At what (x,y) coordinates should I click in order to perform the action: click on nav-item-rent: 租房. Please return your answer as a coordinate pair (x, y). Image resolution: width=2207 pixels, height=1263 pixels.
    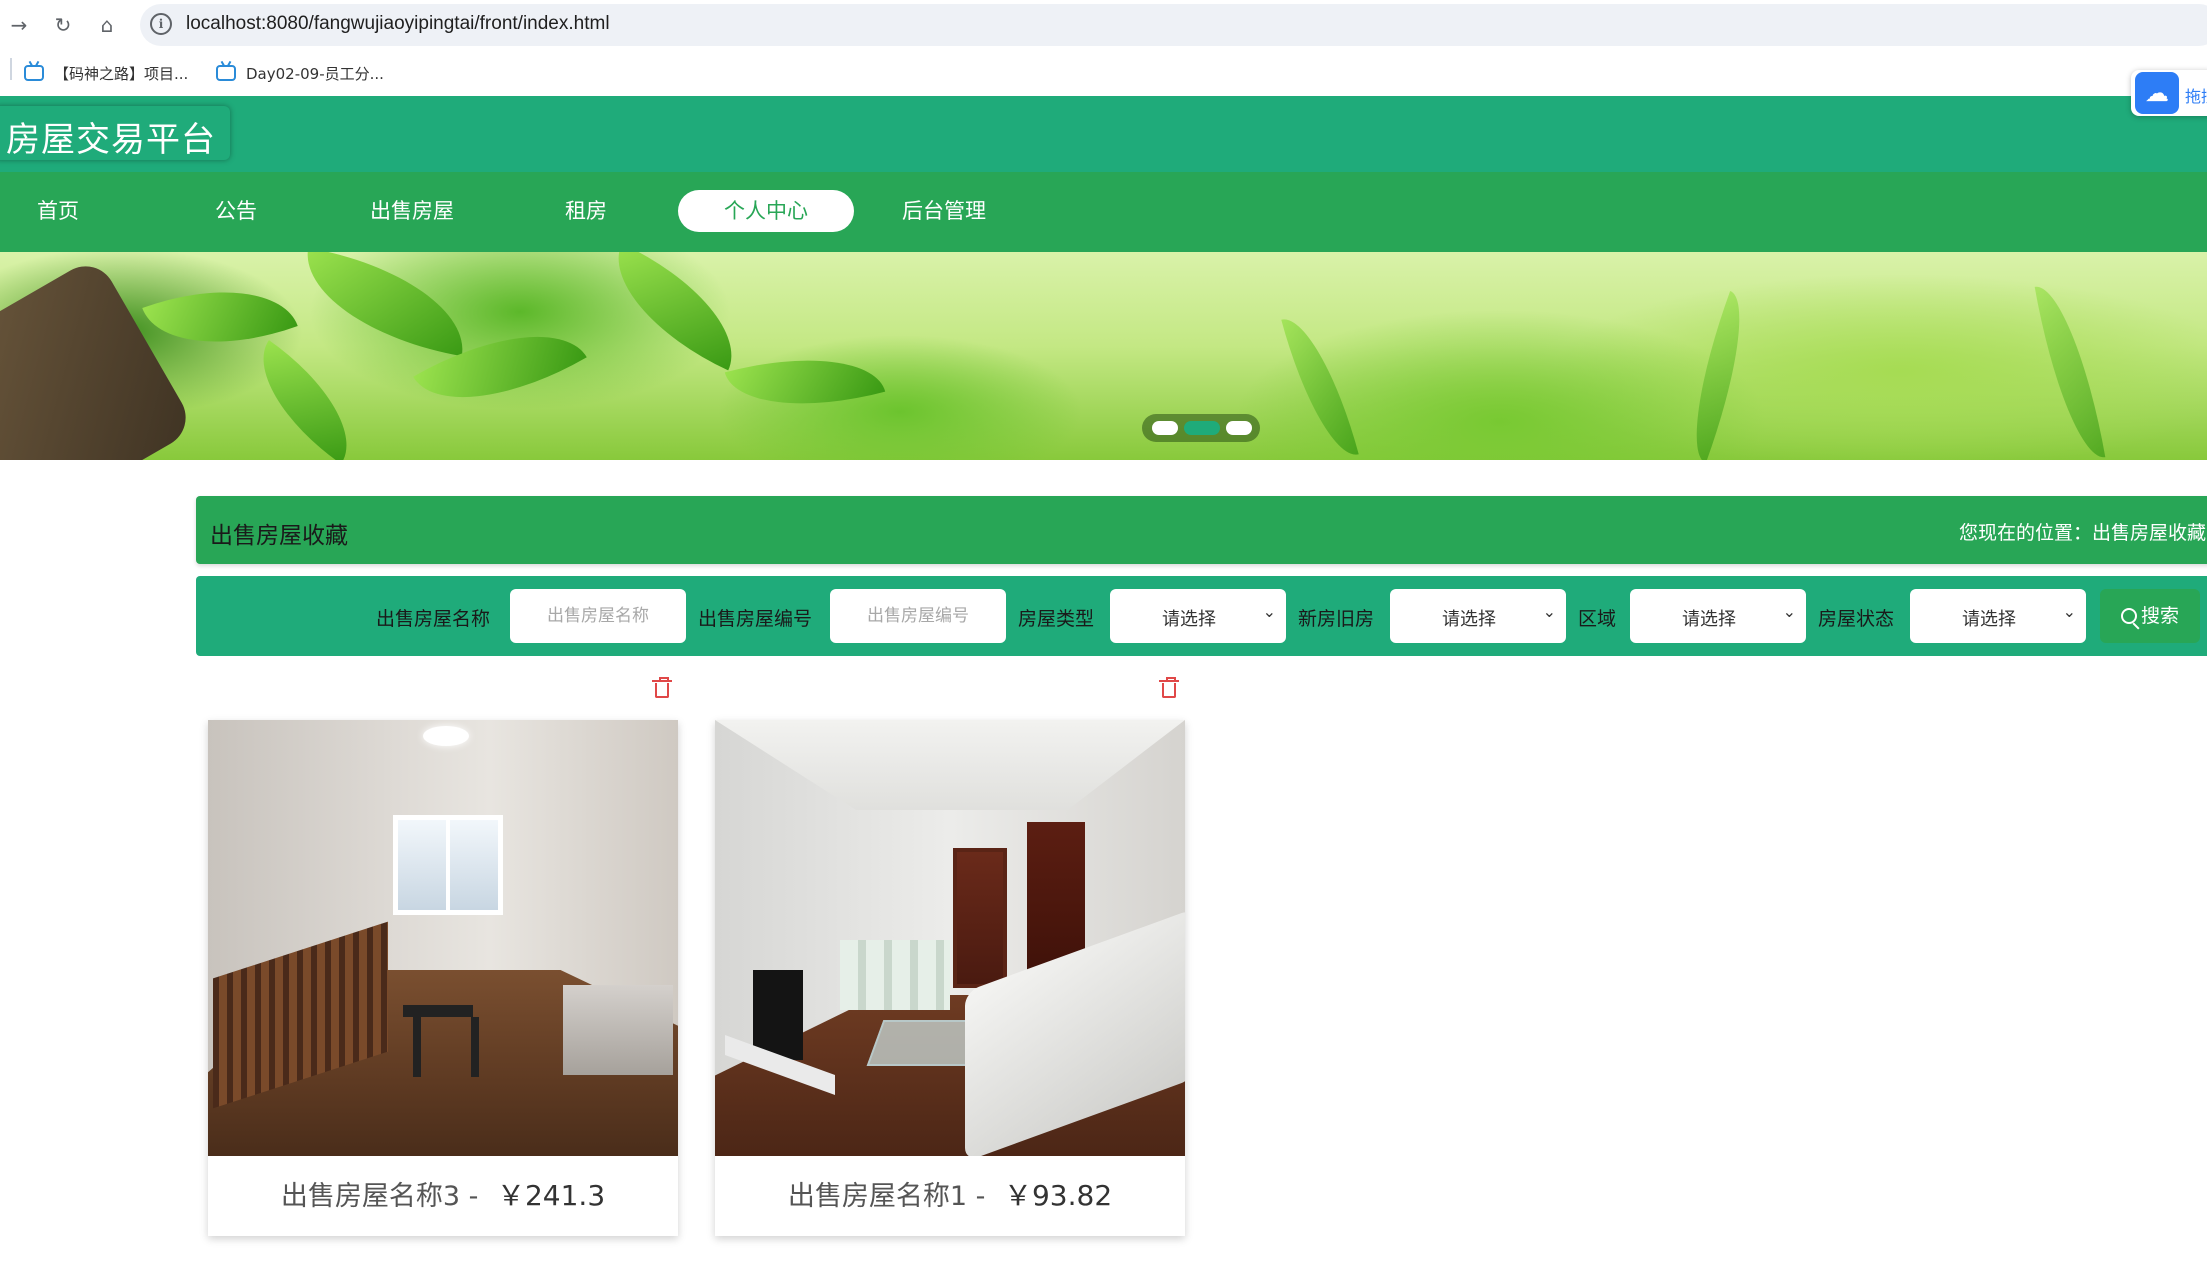
    Looking at the image, I should click on (586, 211).